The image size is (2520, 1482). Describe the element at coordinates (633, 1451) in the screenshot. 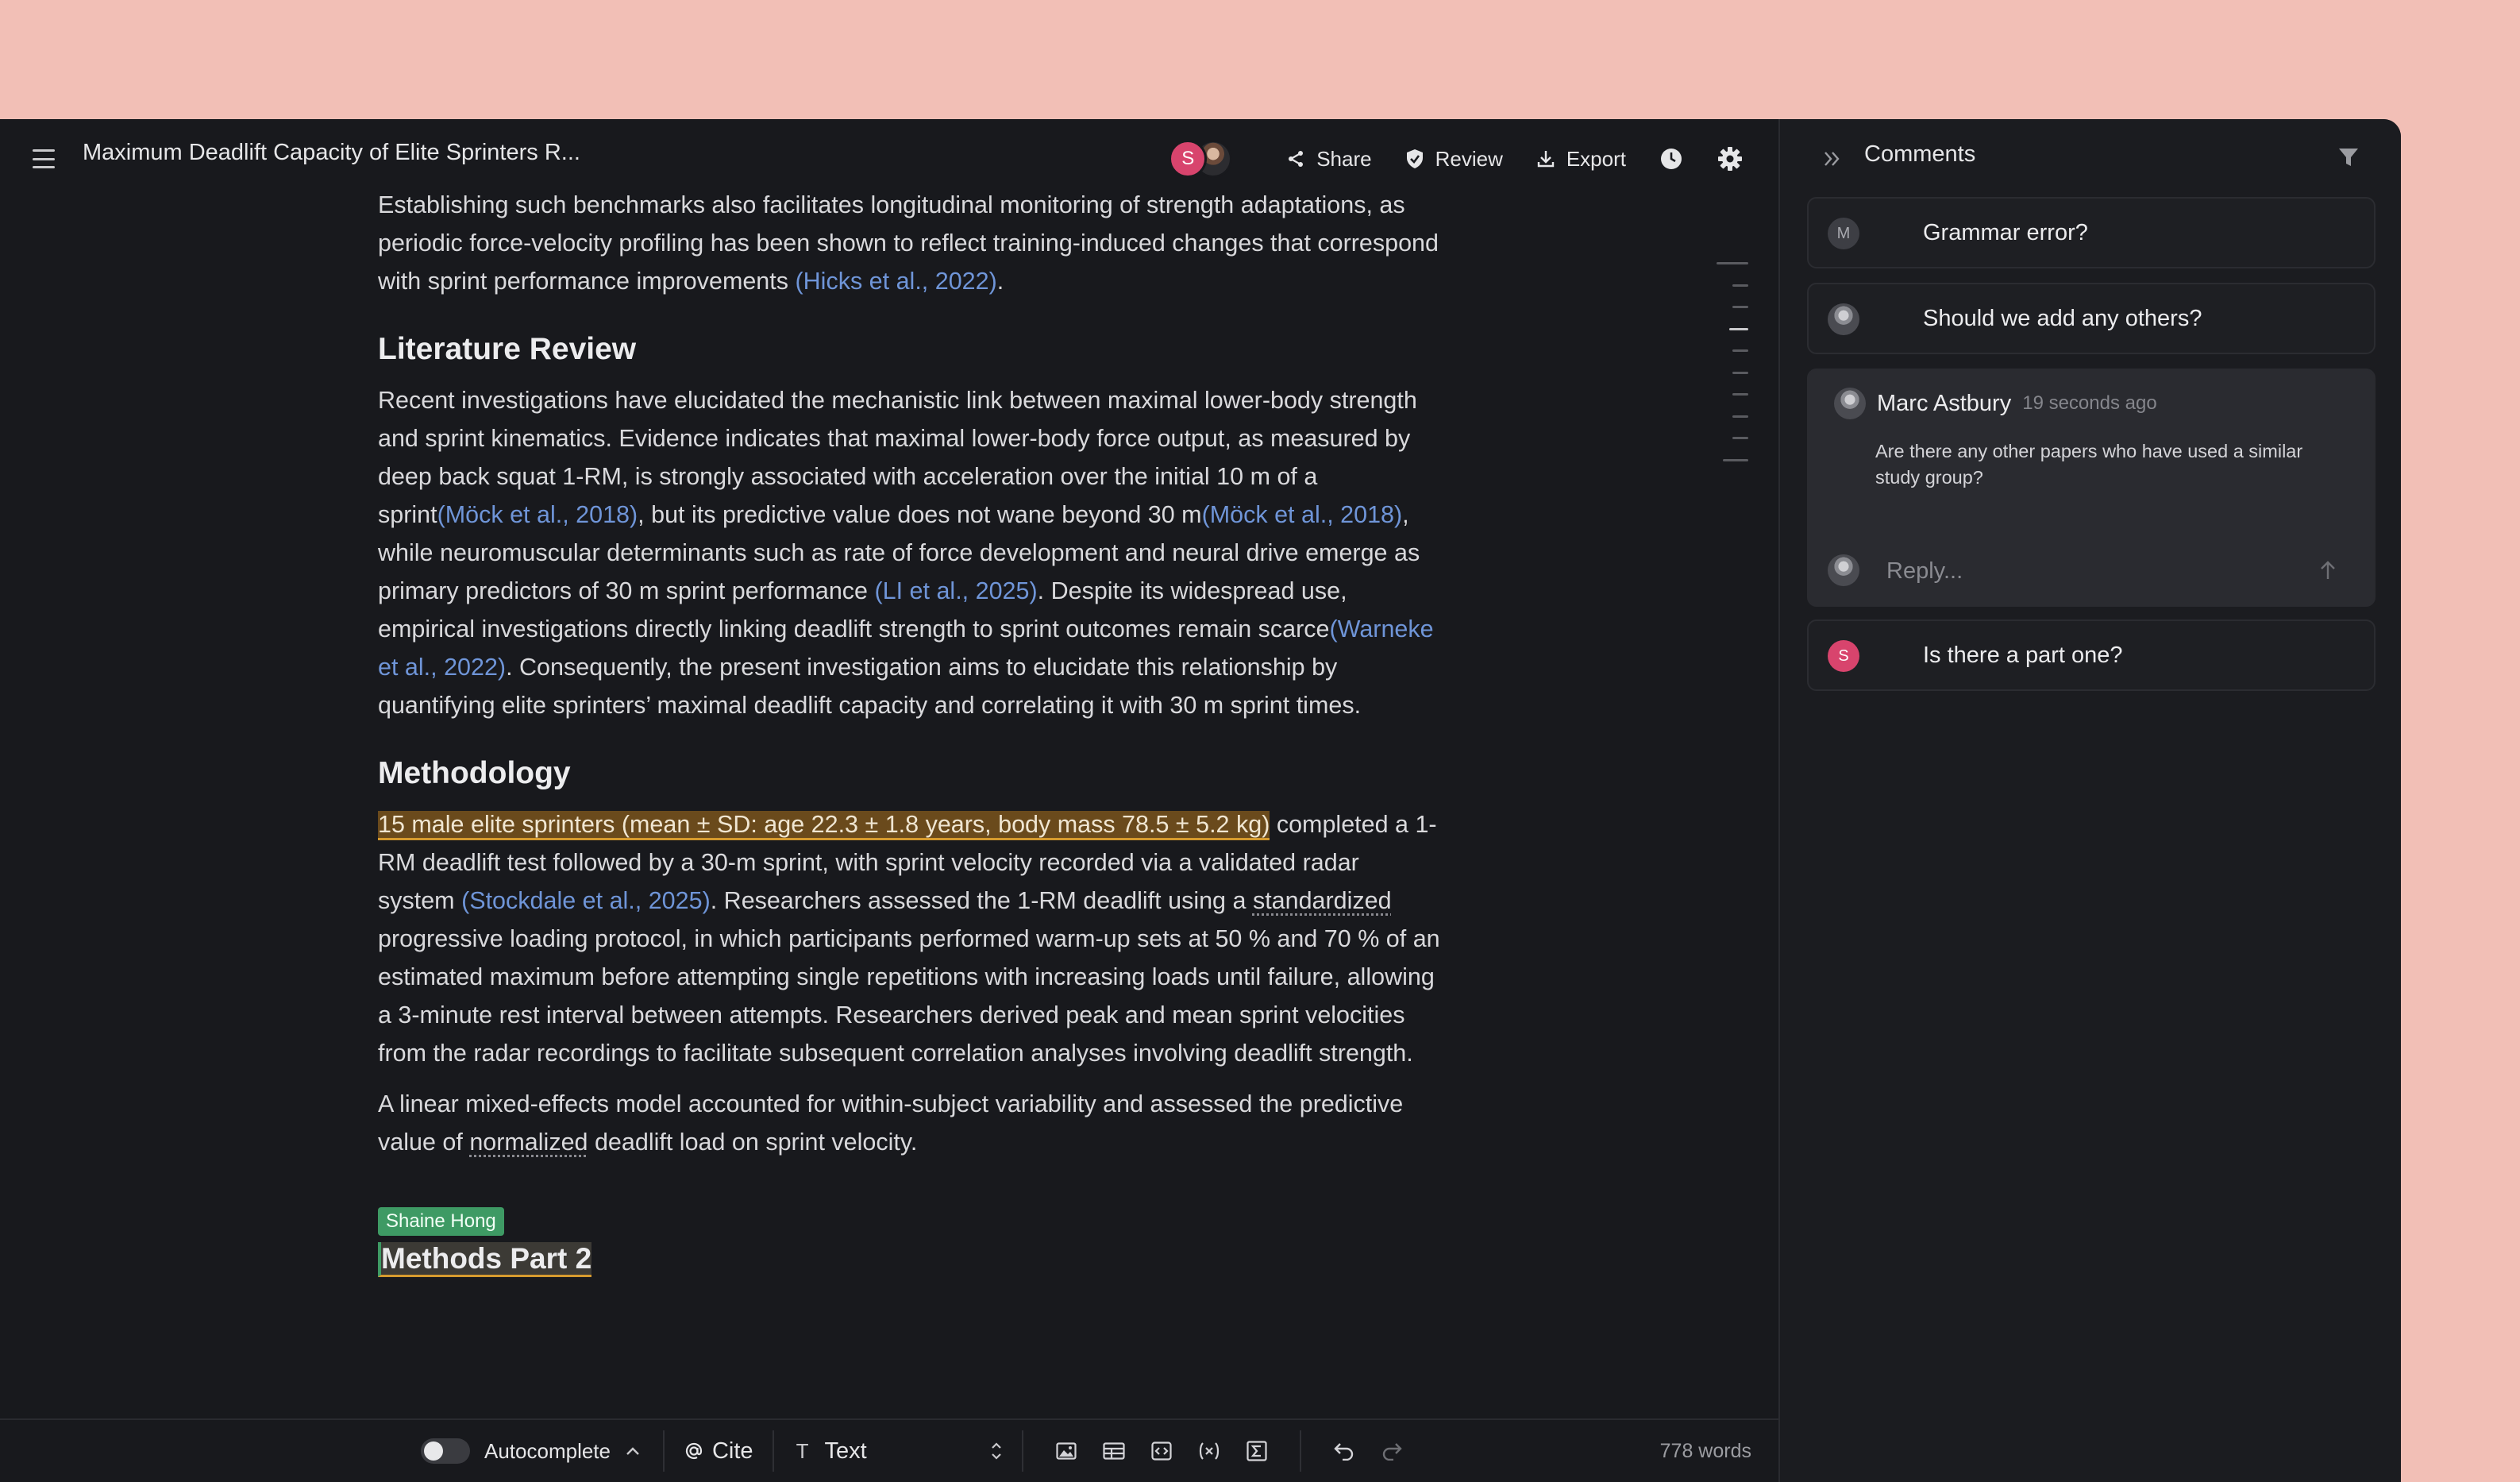

I see `chevron-up-icon` at that location.